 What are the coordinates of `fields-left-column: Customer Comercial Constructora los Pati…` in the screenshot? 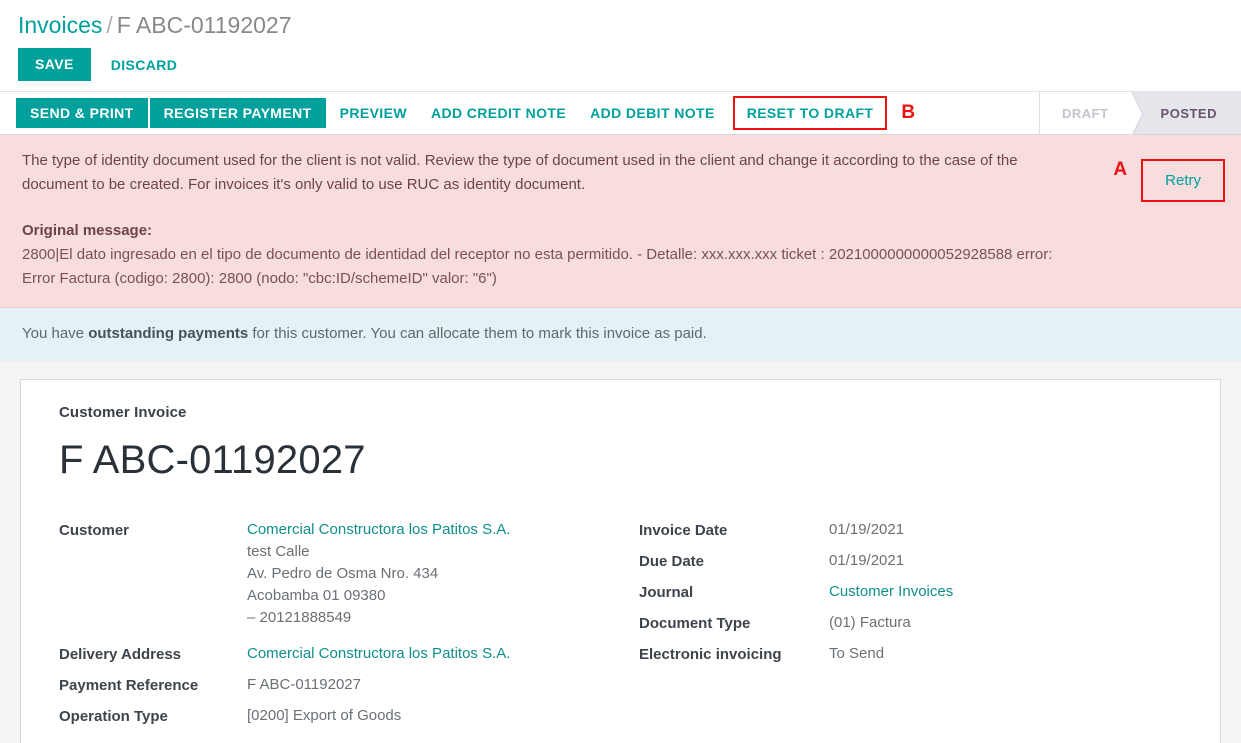 It's located at (349, 627).